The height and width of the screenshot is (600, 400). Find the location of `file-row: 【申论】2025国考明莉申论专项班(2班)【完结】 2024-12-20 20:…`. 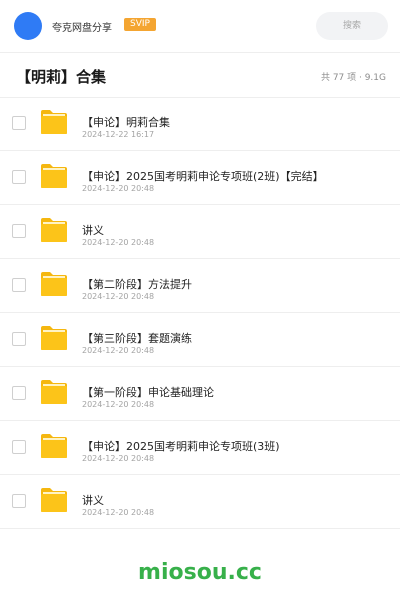

file-row: 【申论】2025国考明莉申论专项班(2班)【完结】 2024-12-20 20:… is located at coordinates (200, 178).